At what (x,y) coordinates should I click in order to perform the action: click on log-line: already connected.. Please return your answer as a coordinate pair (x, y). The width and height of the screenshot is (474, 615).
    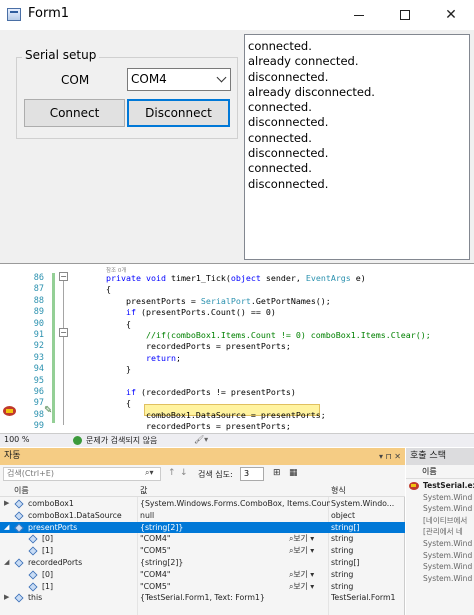
    Looking at the image, I should click on (303, 61).